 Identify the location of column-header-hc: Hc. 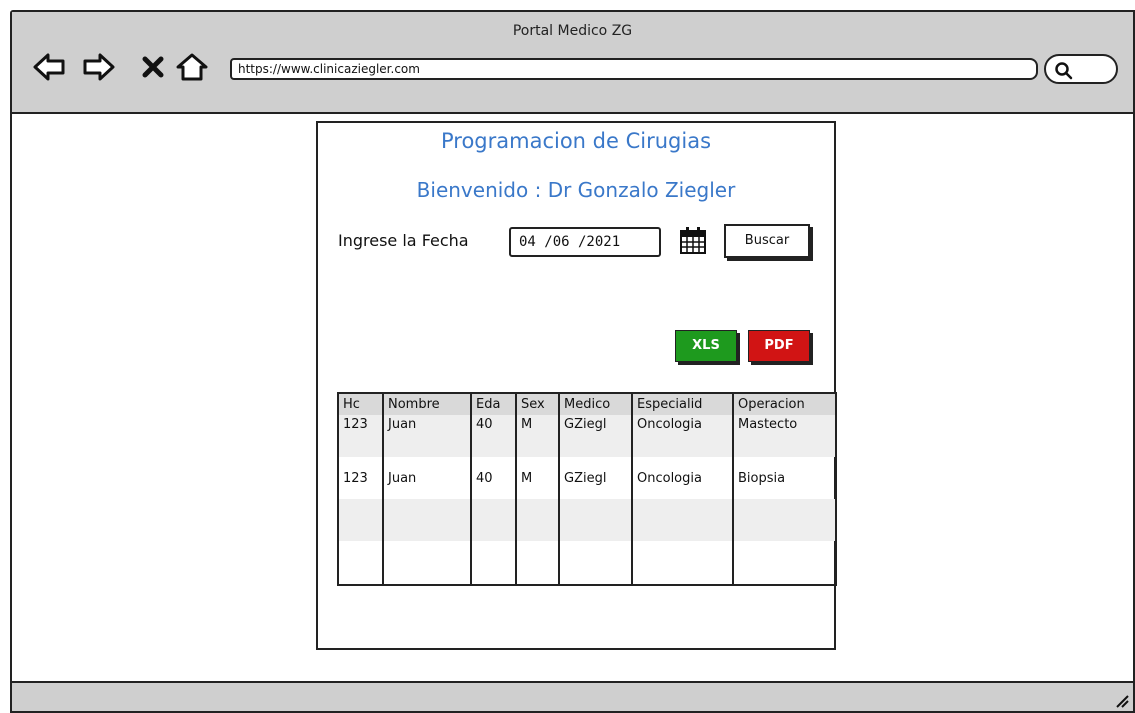
(360, 404).